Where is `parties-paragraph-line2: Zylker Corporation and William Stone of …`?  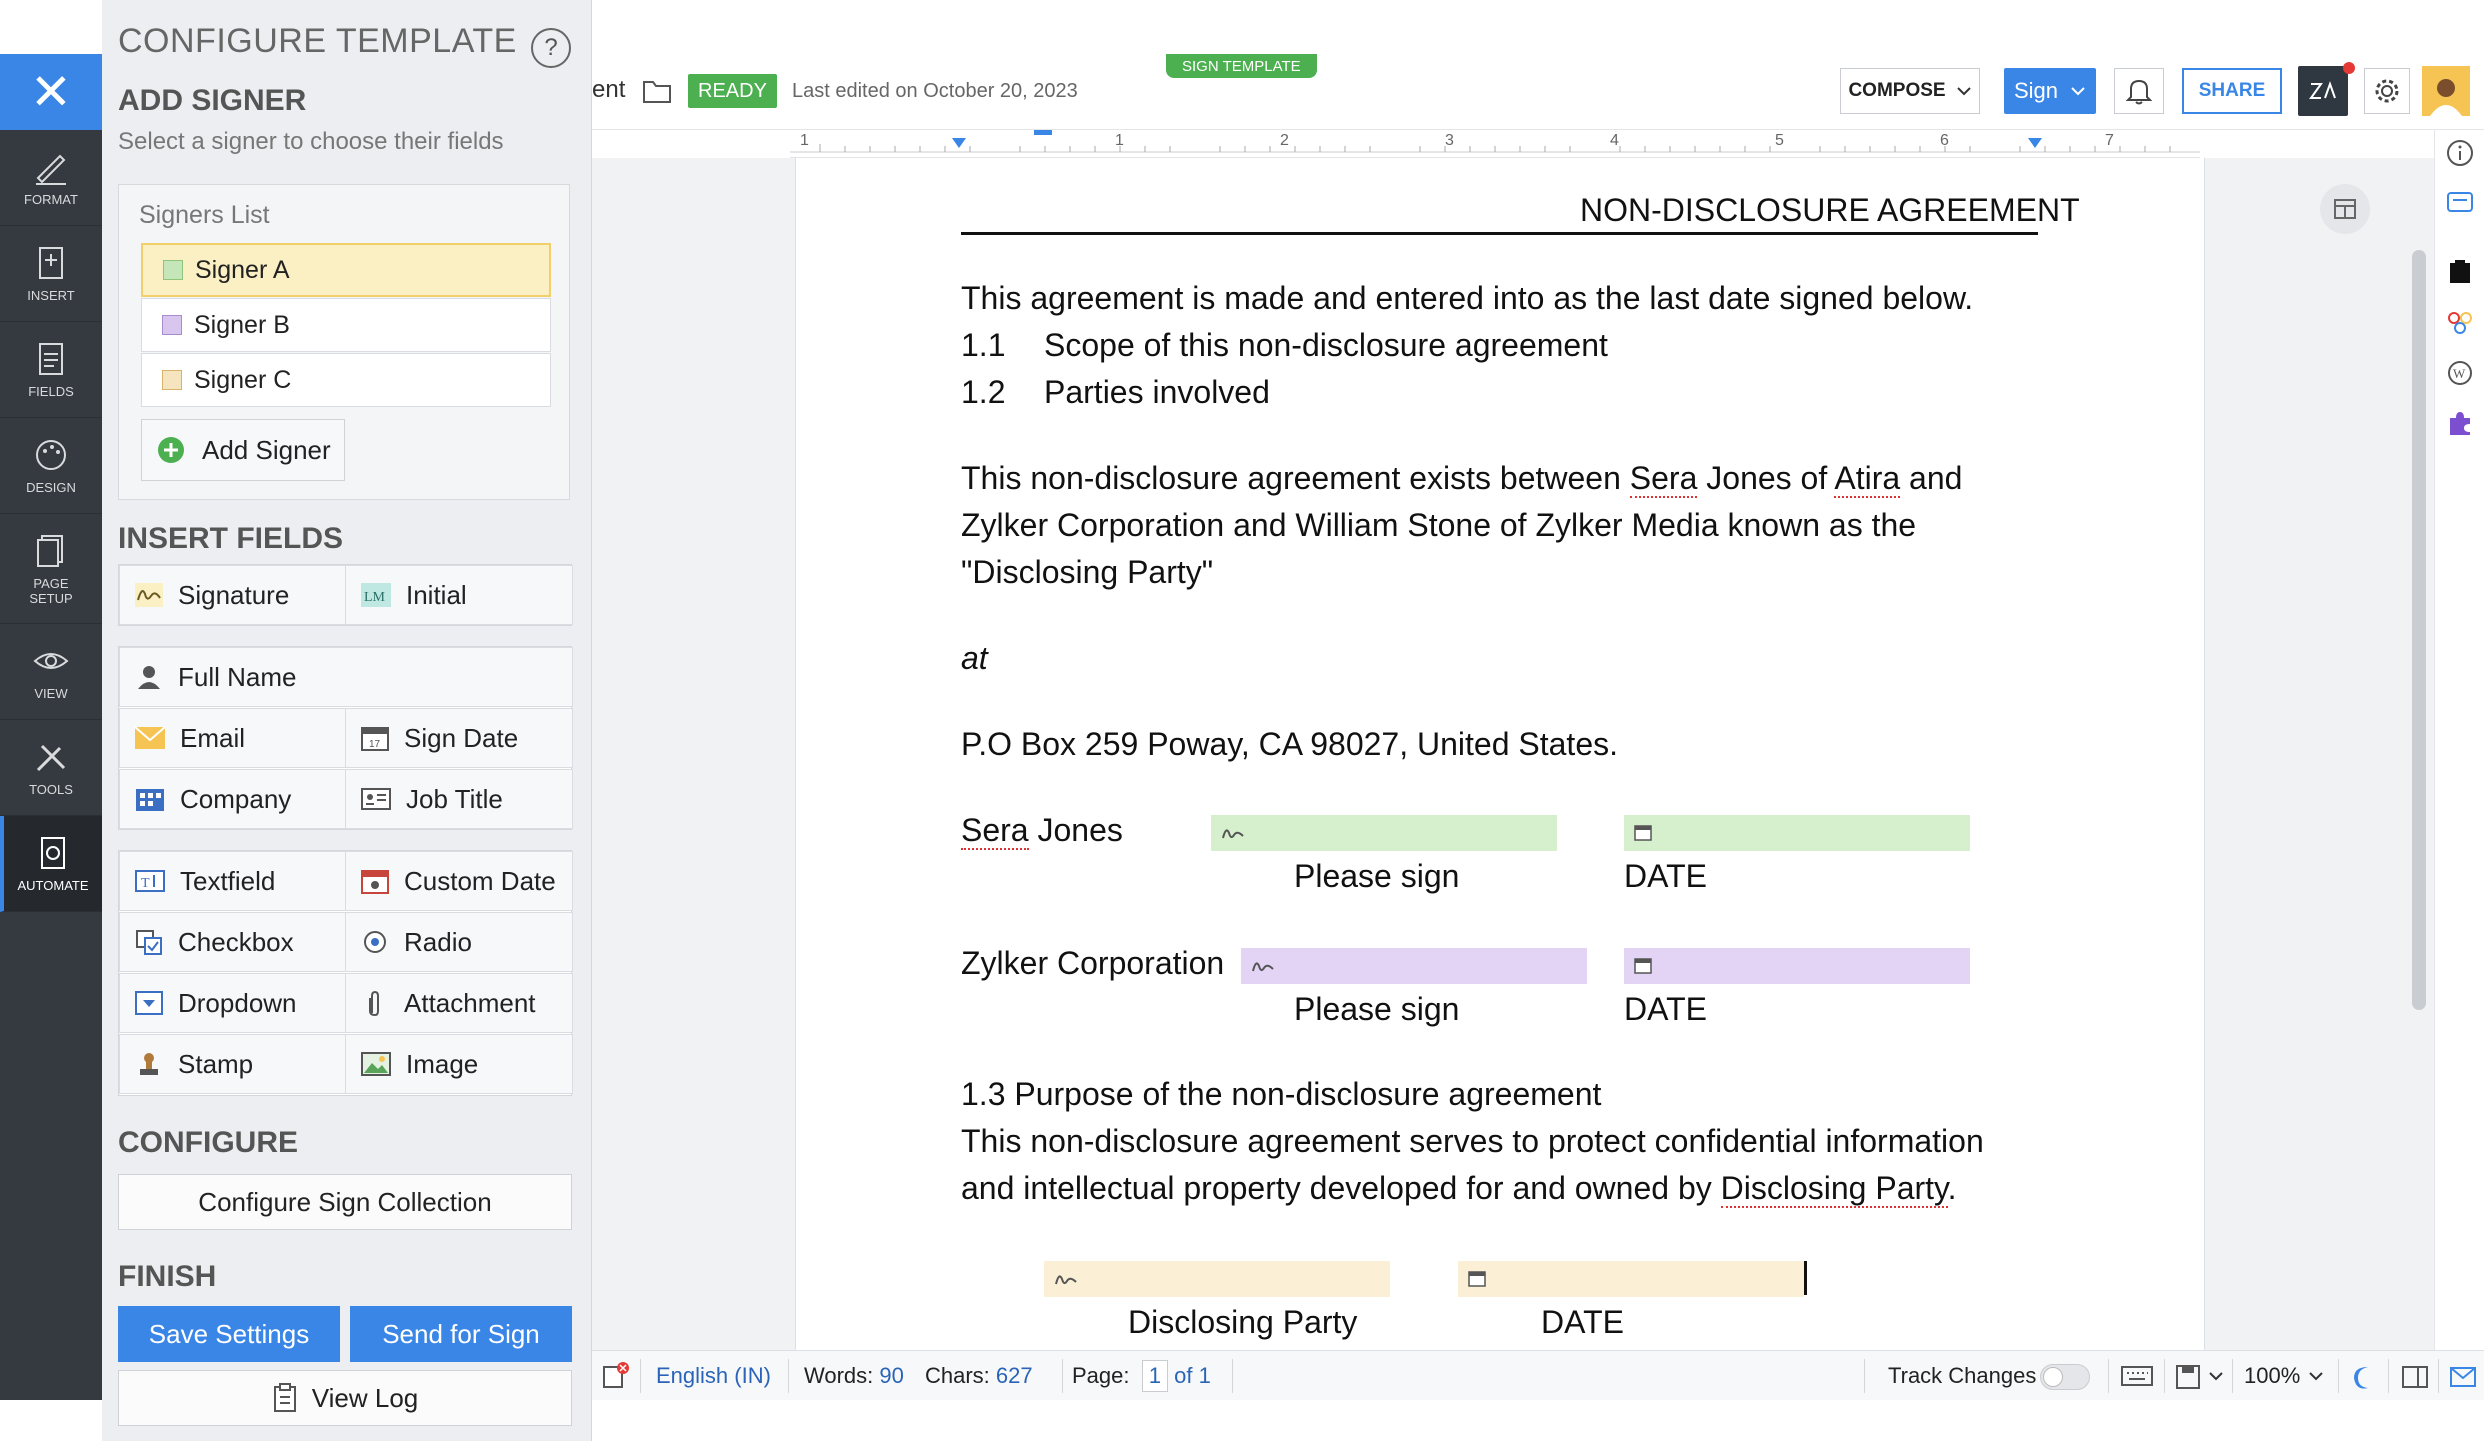
parties-paragraph-line2: Zylker Corporation and William Stone of … is located at coordinates (1439, 525).